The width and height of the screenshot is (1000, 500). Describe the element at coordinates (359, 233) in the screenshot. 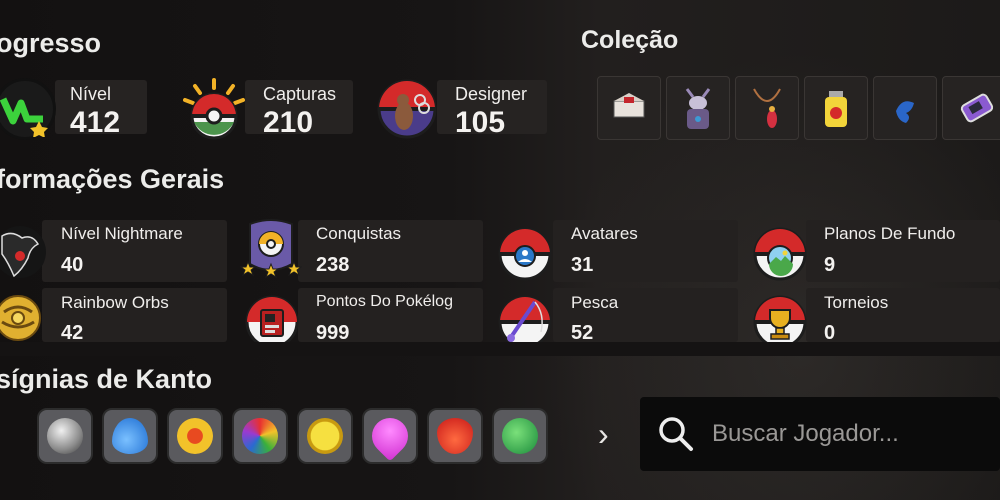

I see `stat-label-achievements: Conquistas` at that location.